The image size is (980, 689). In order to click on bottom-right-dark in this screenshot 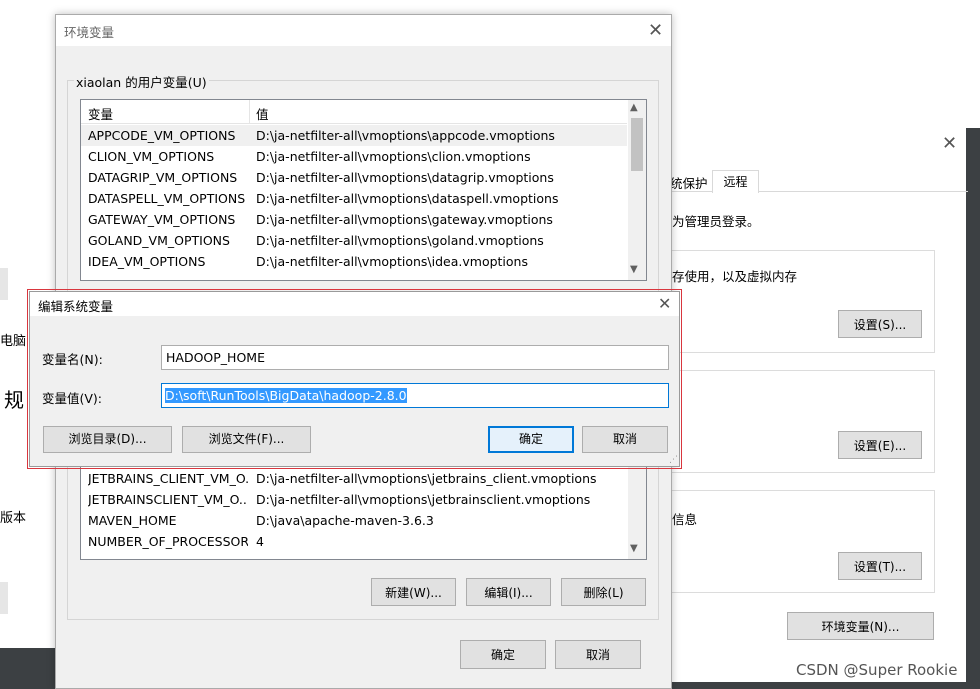, I will do `click(813, 685)`.